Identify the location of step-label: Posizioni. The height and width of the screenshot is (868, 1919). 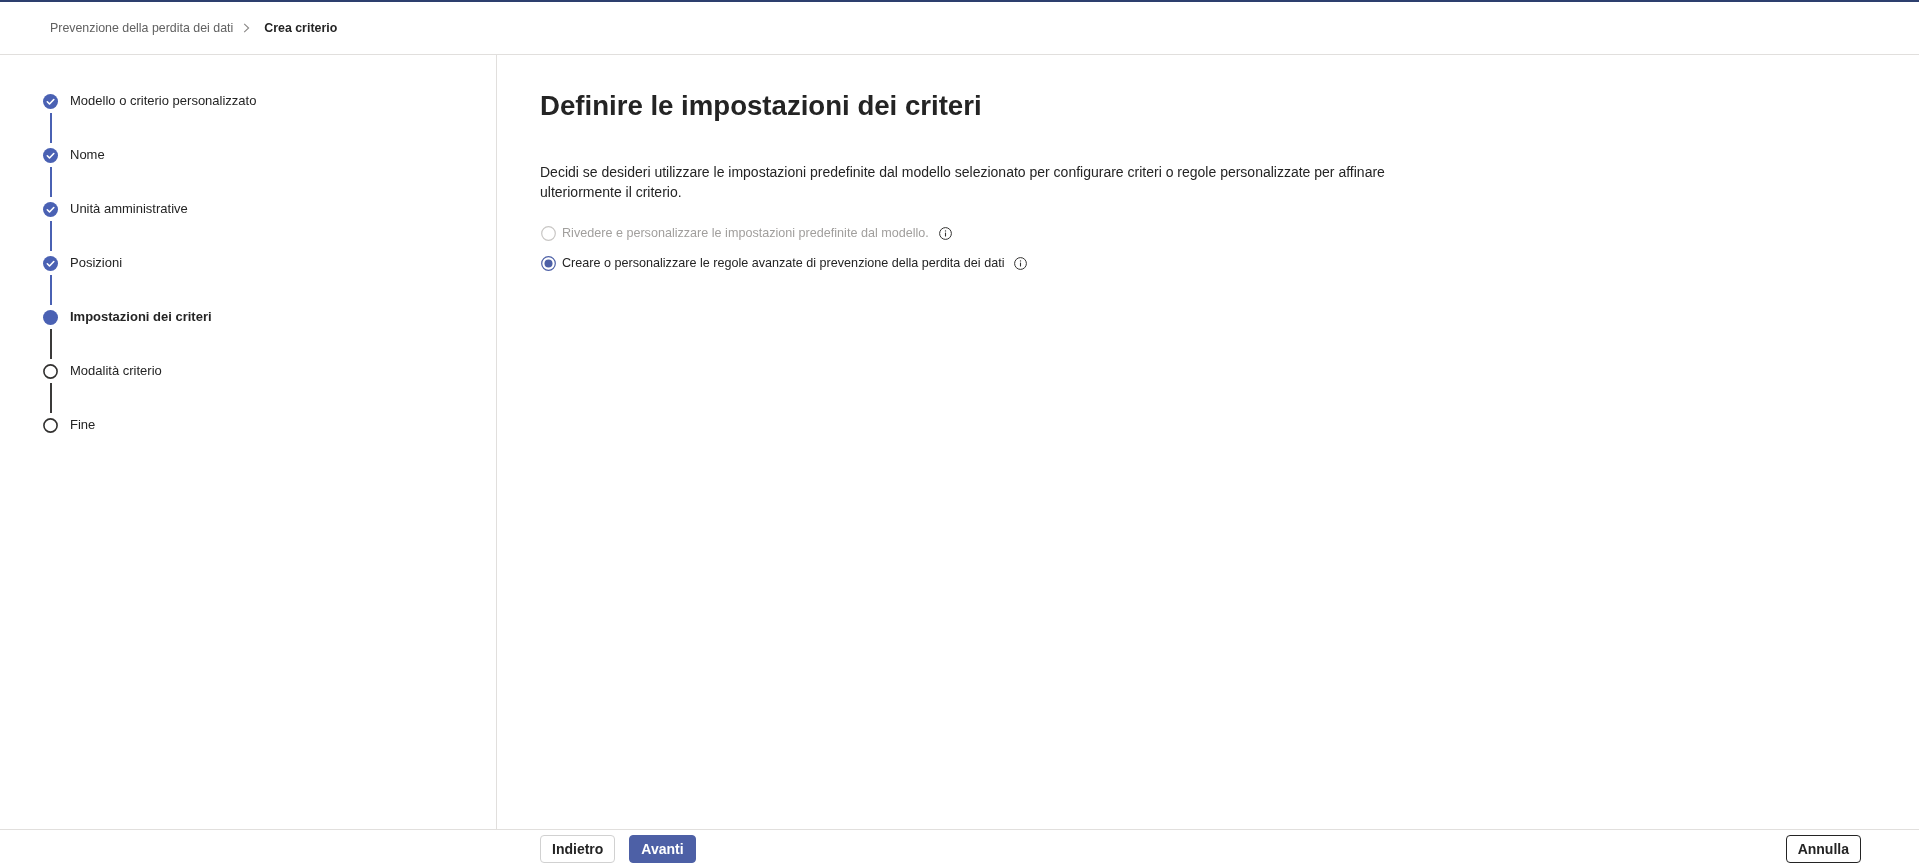
(96, 263).